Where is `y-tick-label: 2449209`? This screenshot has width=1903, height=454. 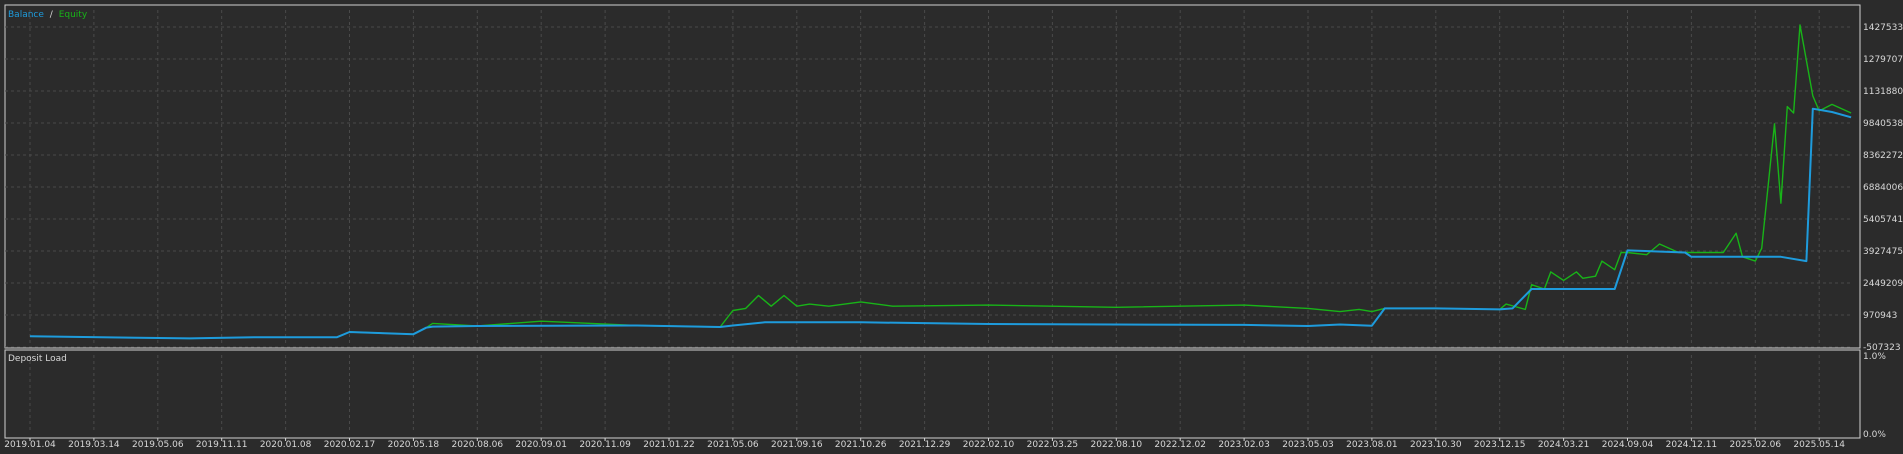
y-tick-label: 2449209 is located at coordinates (1883, 284).